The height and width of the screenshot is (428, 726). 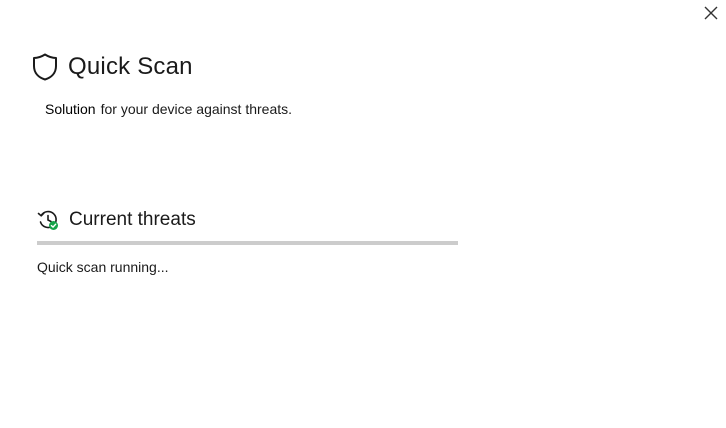 I want to click on page-title: Quick Scan, so click(x=130, y=66).